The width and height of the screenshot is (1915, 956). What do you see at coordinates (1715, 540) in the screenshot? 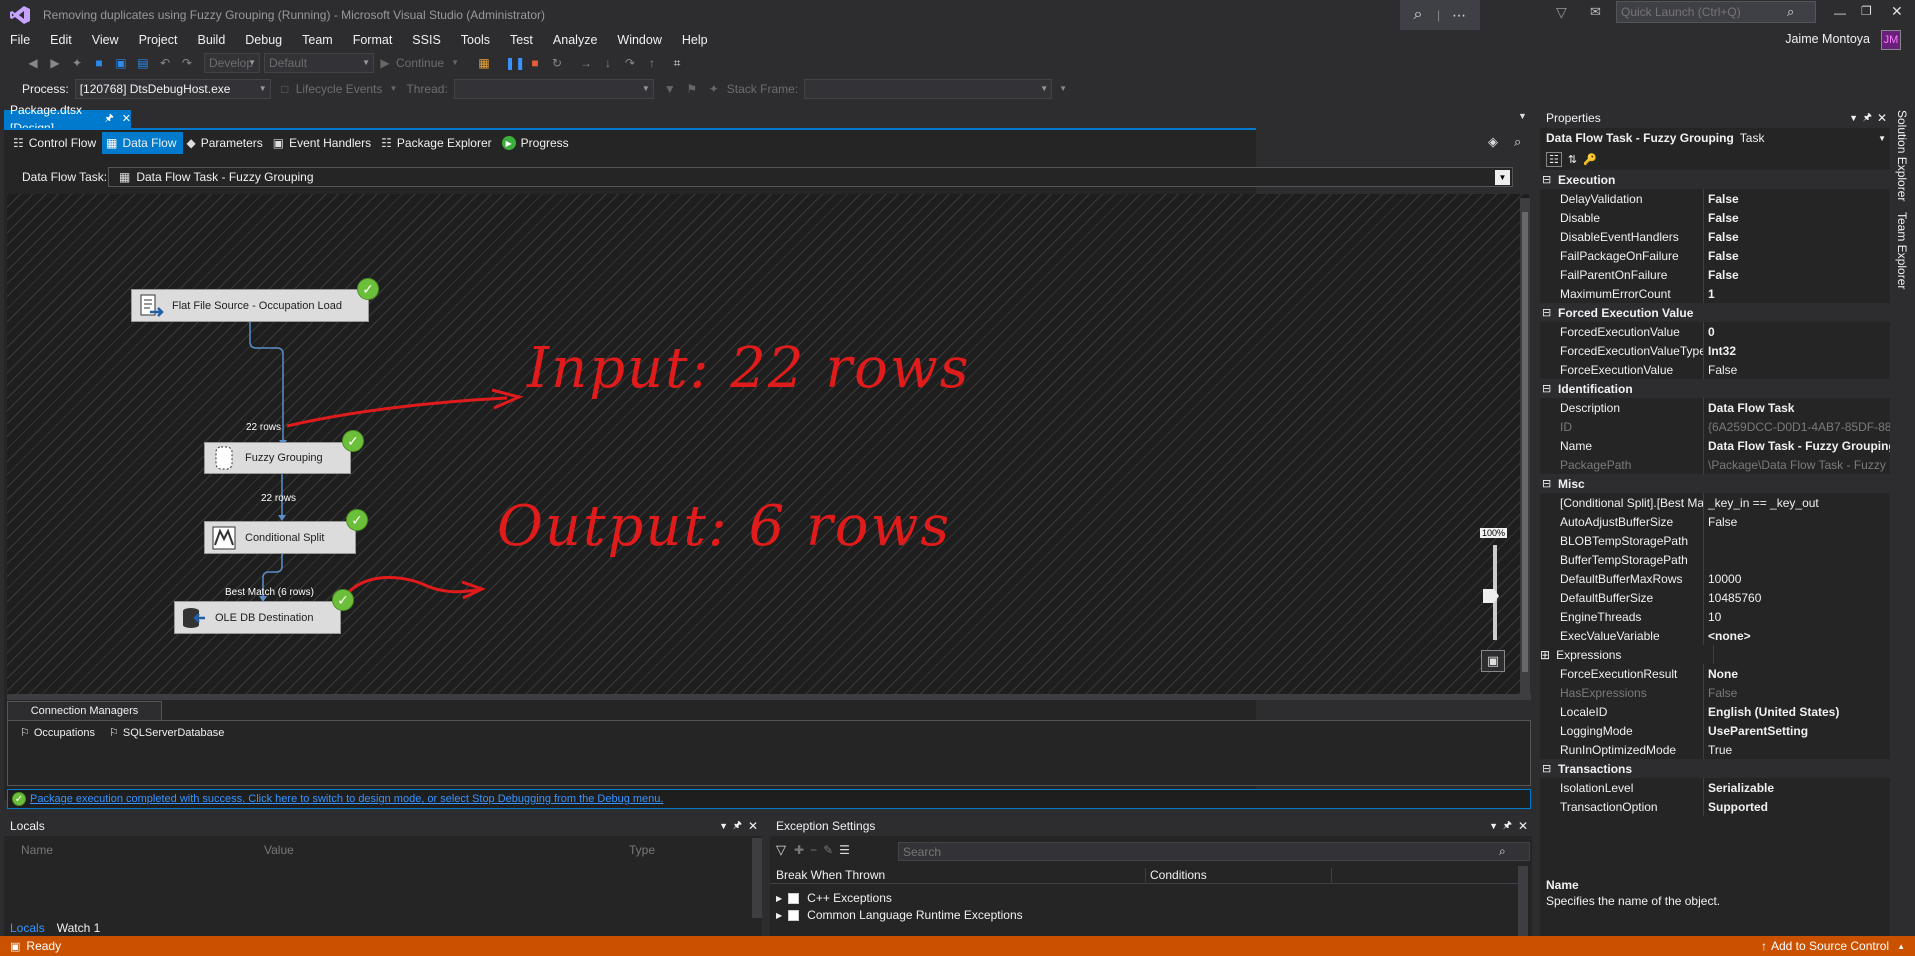
I see `property-row: BLOBTempStoragePath` at bounding box center [1715, 540].